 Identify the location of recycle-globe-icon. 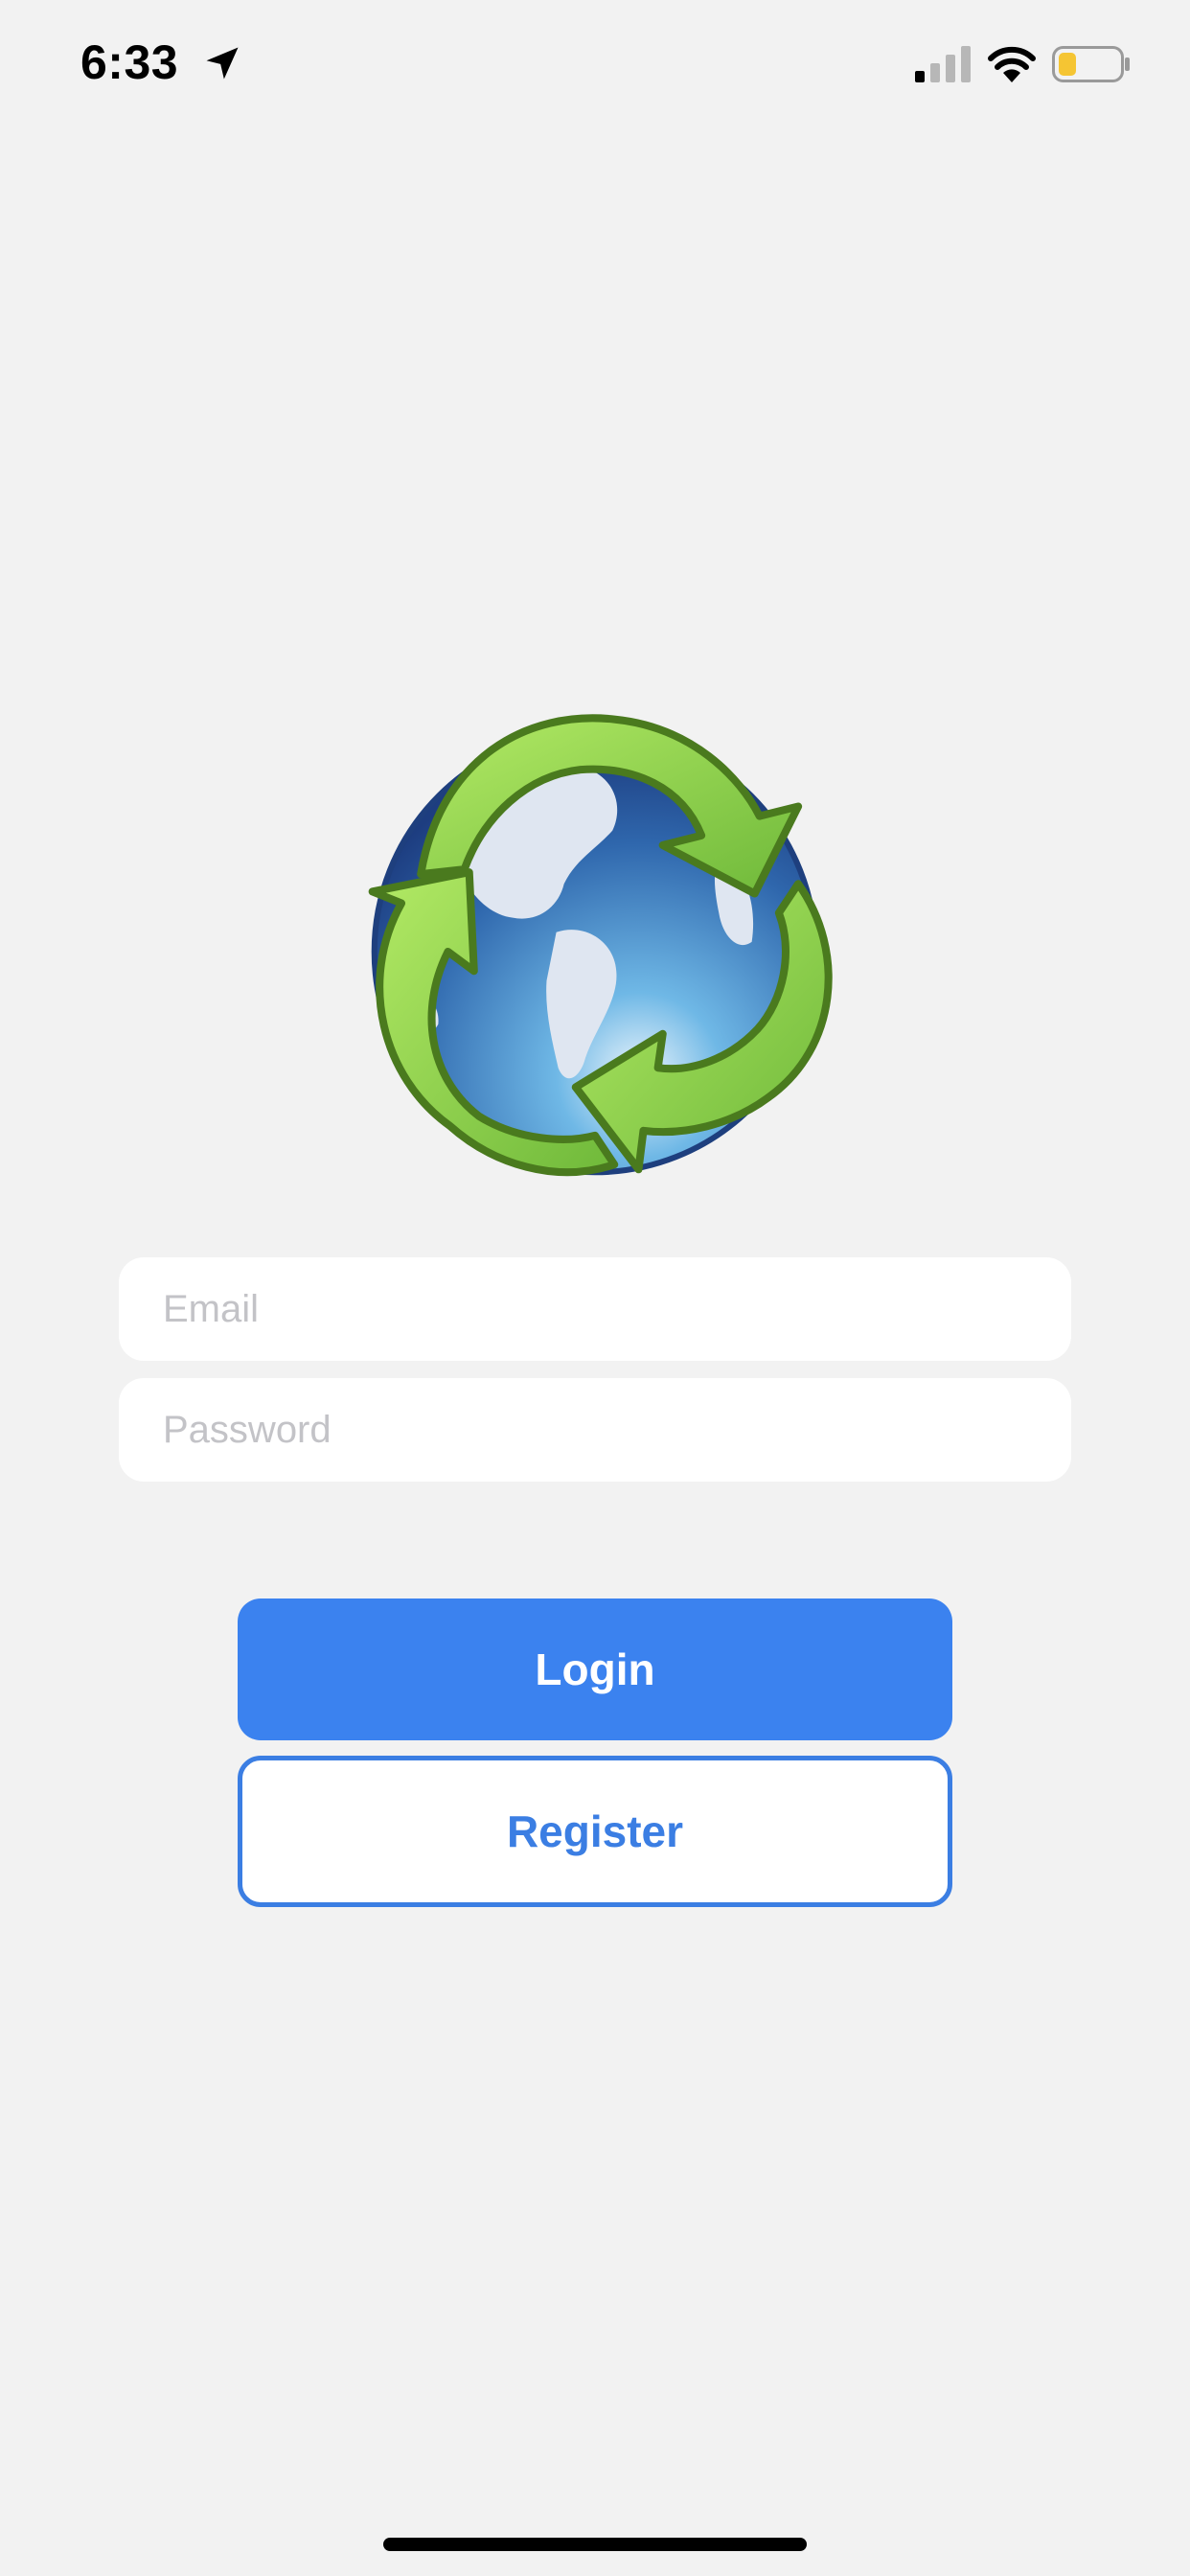
(601, 945).